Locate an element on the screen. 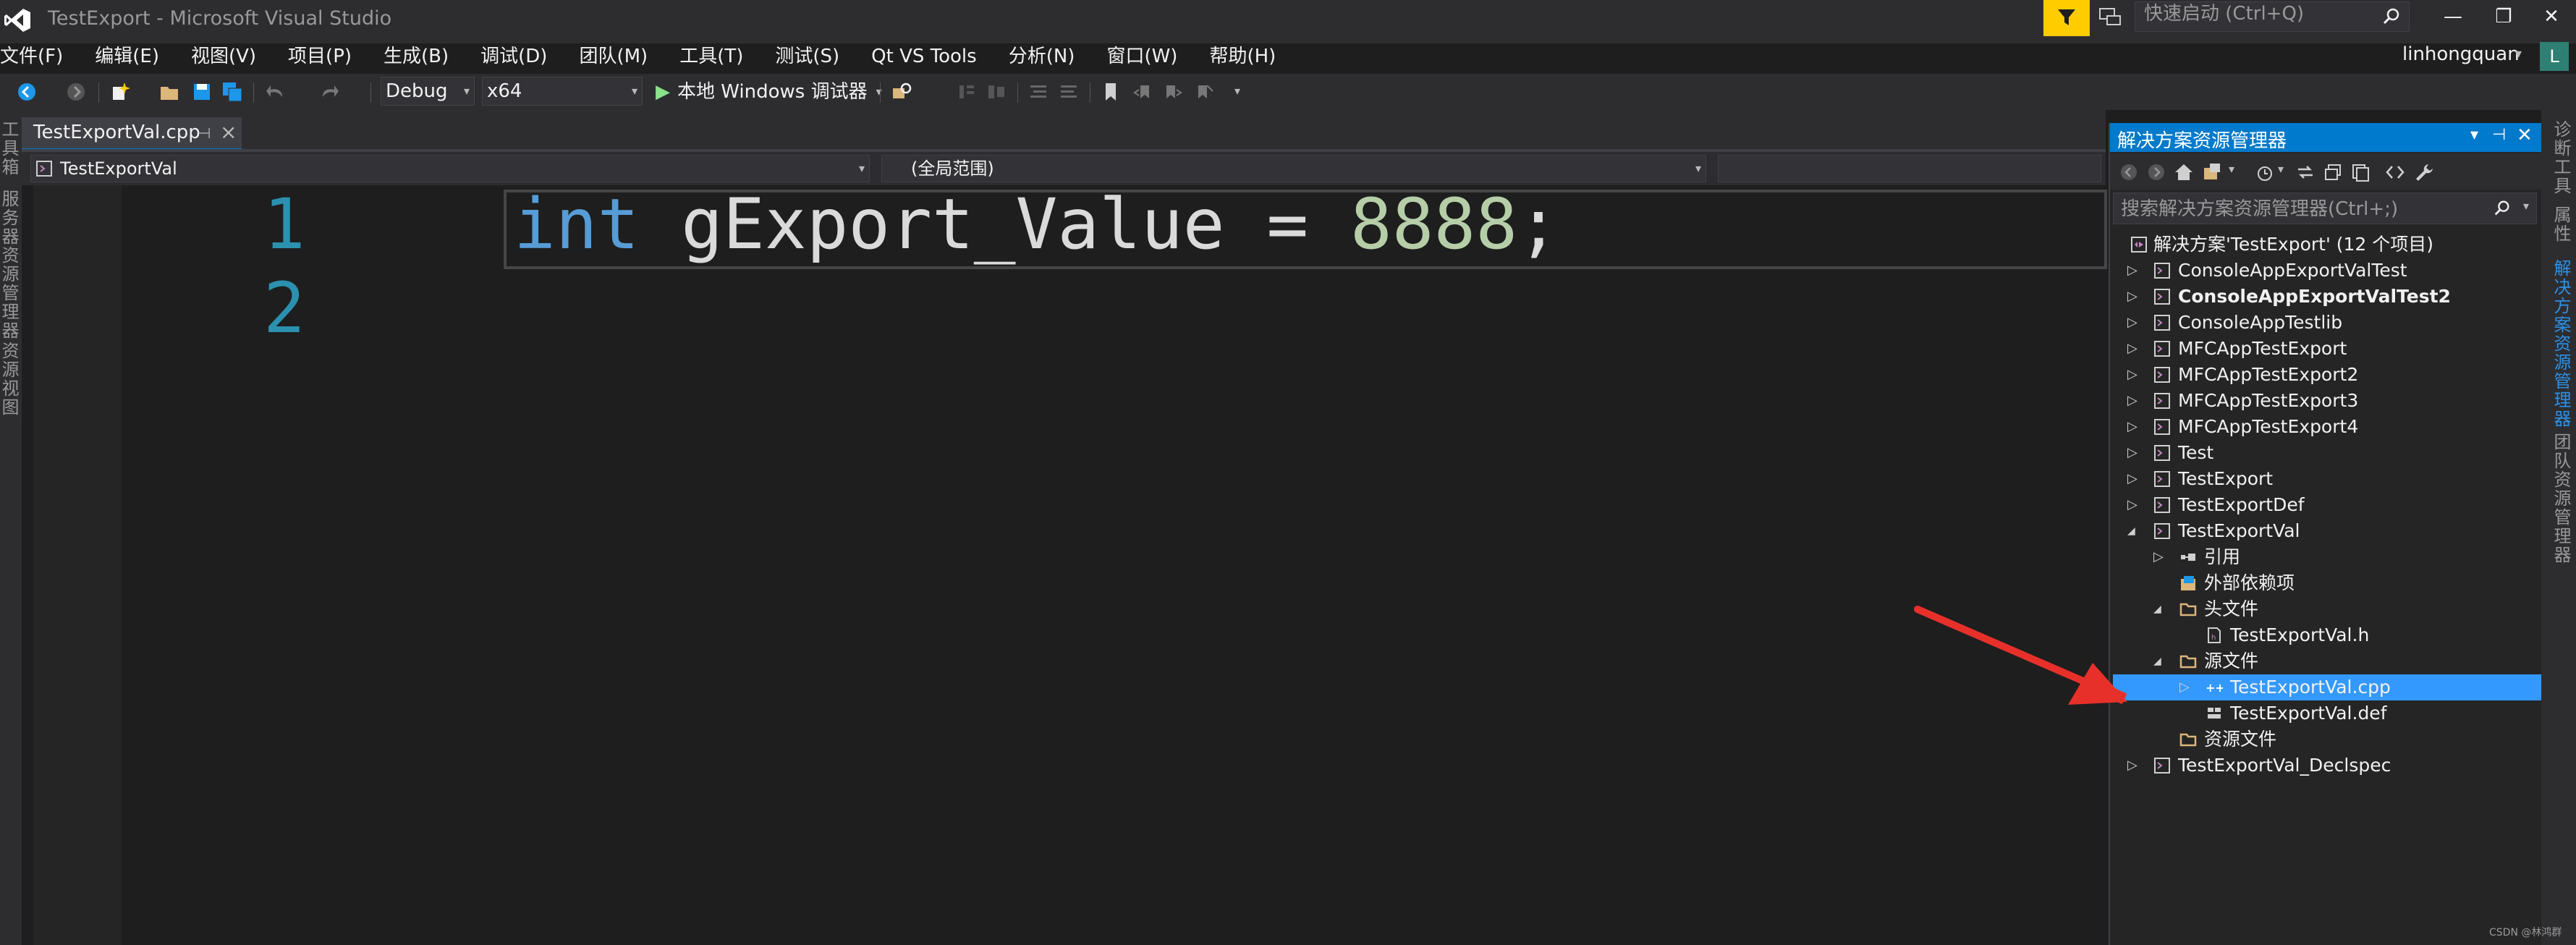 This screenshot has height=945, width=2576. menu-qt-vs-tools: Qt VS Tools is located at coordinates (924, 56).